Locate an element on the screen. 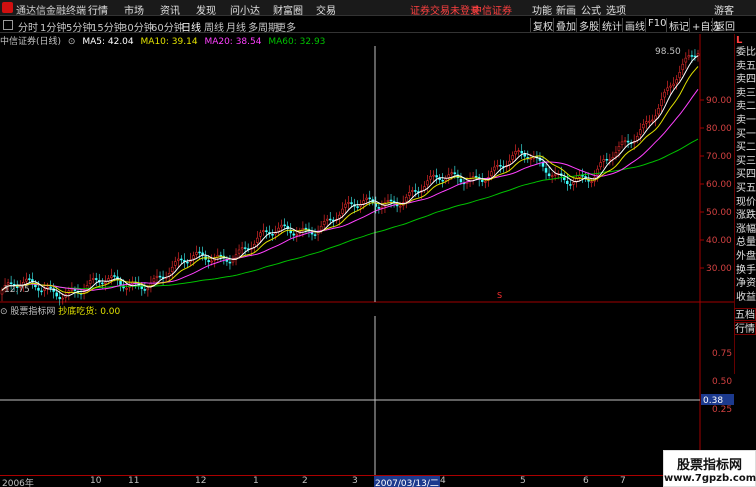 The height and width of the screenshot is (487, 756). date-label: 1 is located at coordinates (256, 481).